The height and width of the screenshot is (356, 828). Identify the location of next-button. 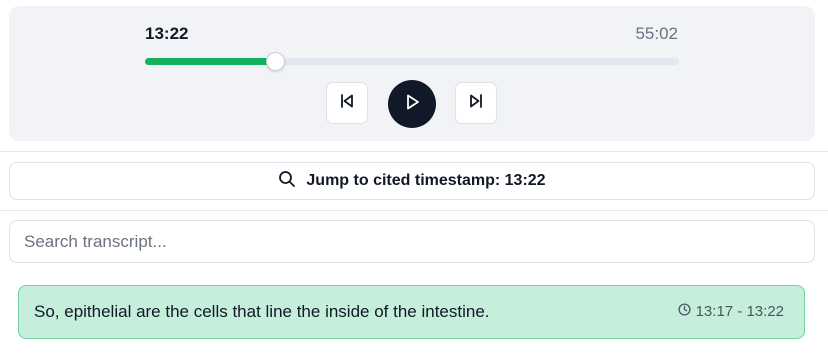
(476, 103).